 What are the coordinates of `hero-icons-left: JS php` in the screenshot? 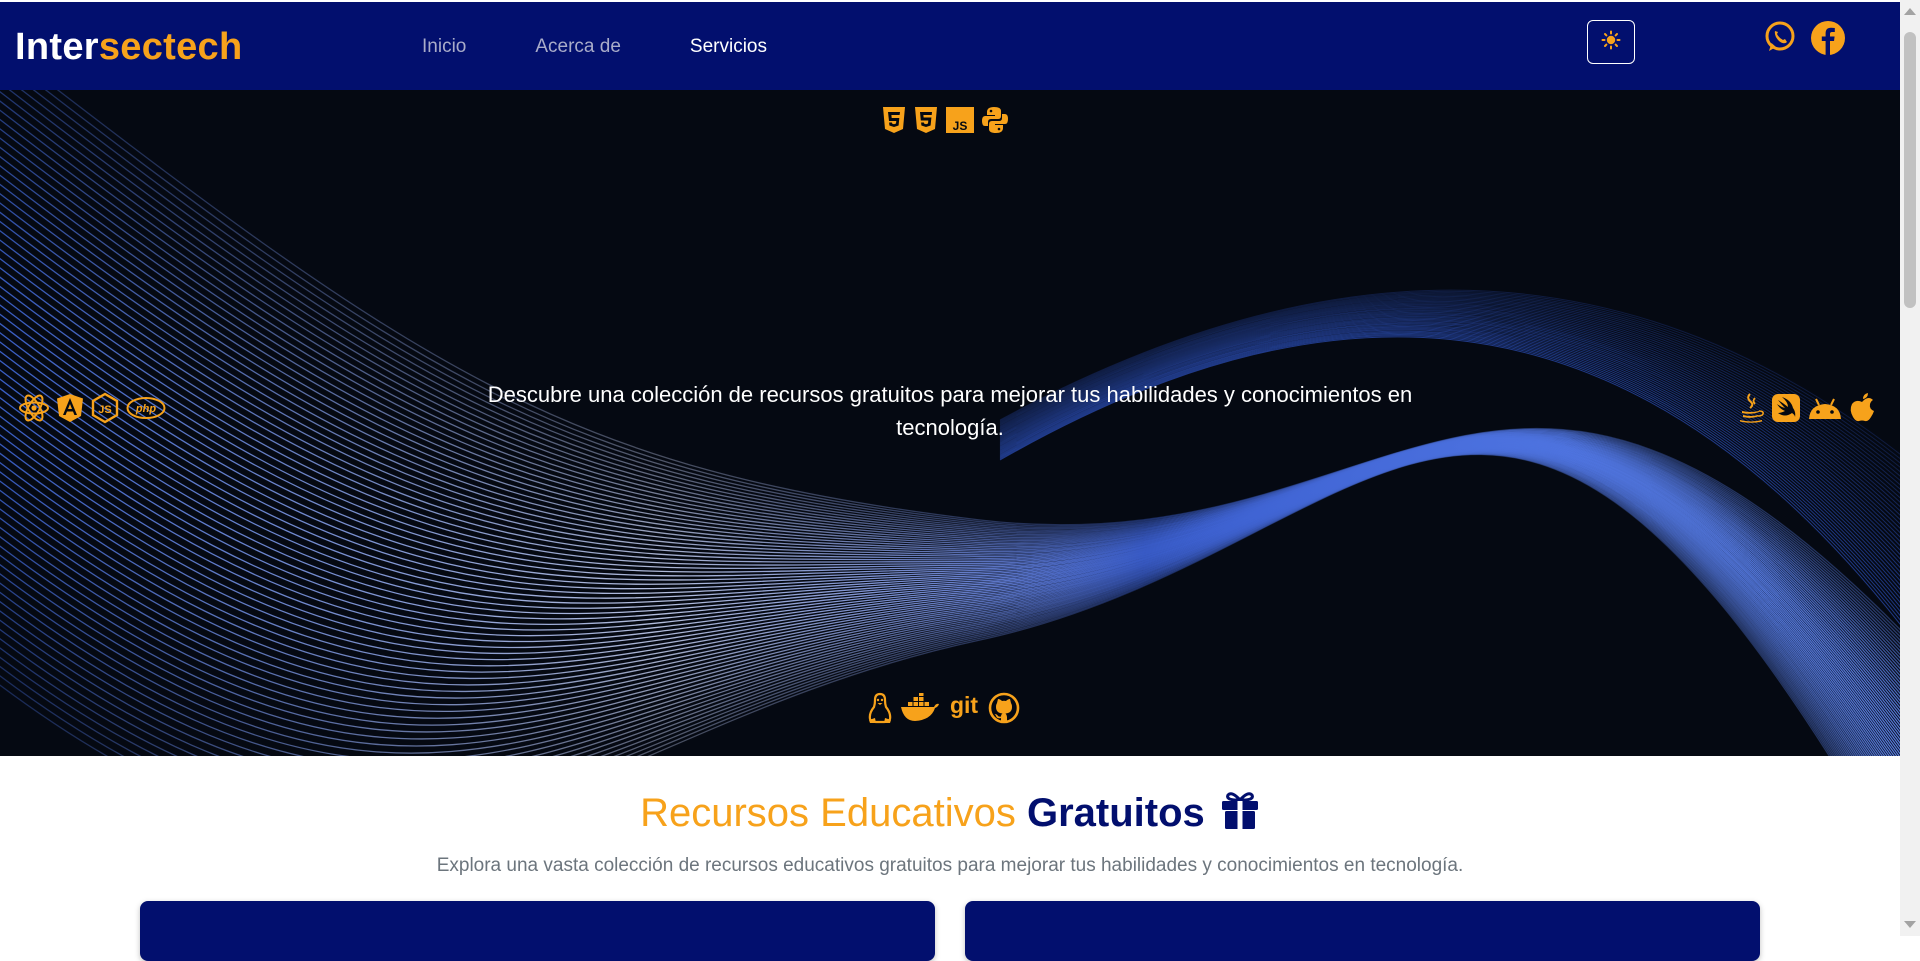 It's located at (95, 408).